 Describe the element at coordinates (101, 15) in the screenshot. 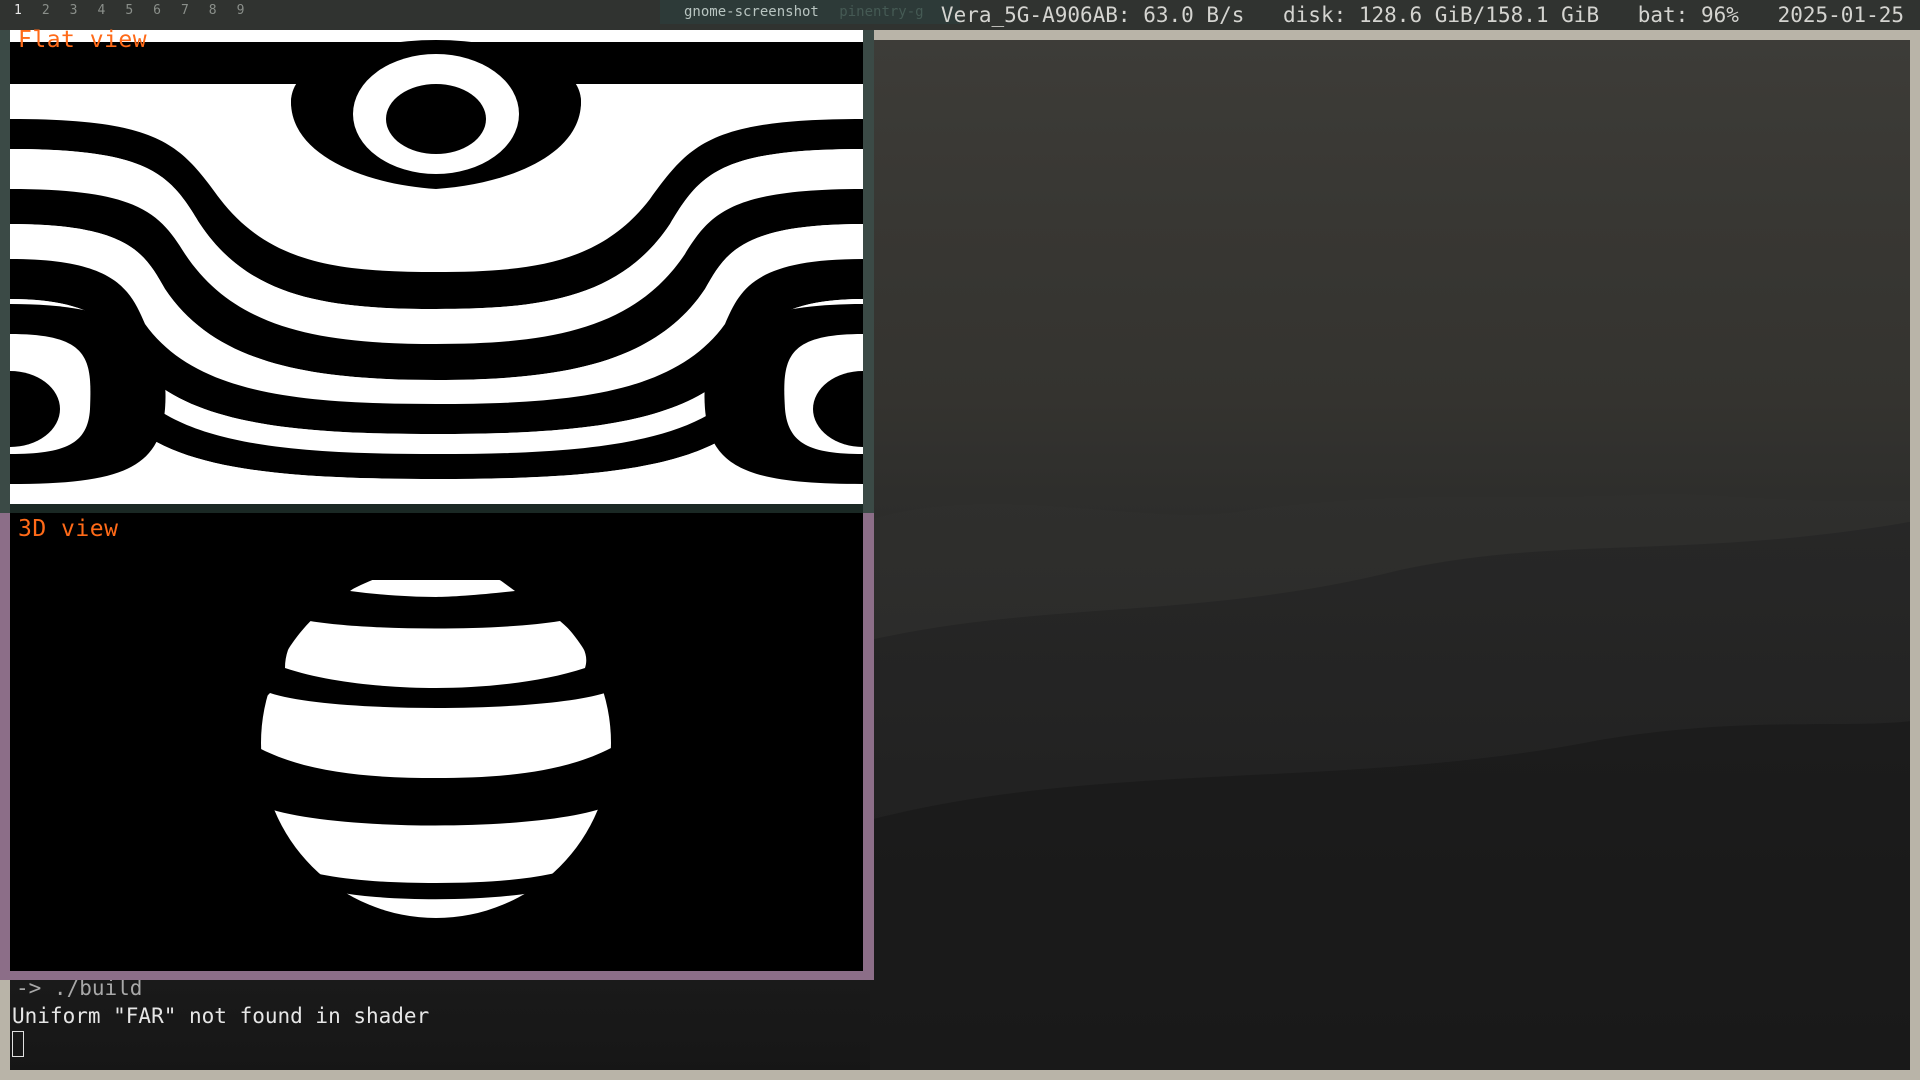

I see `workspace-4: 4` at that location.